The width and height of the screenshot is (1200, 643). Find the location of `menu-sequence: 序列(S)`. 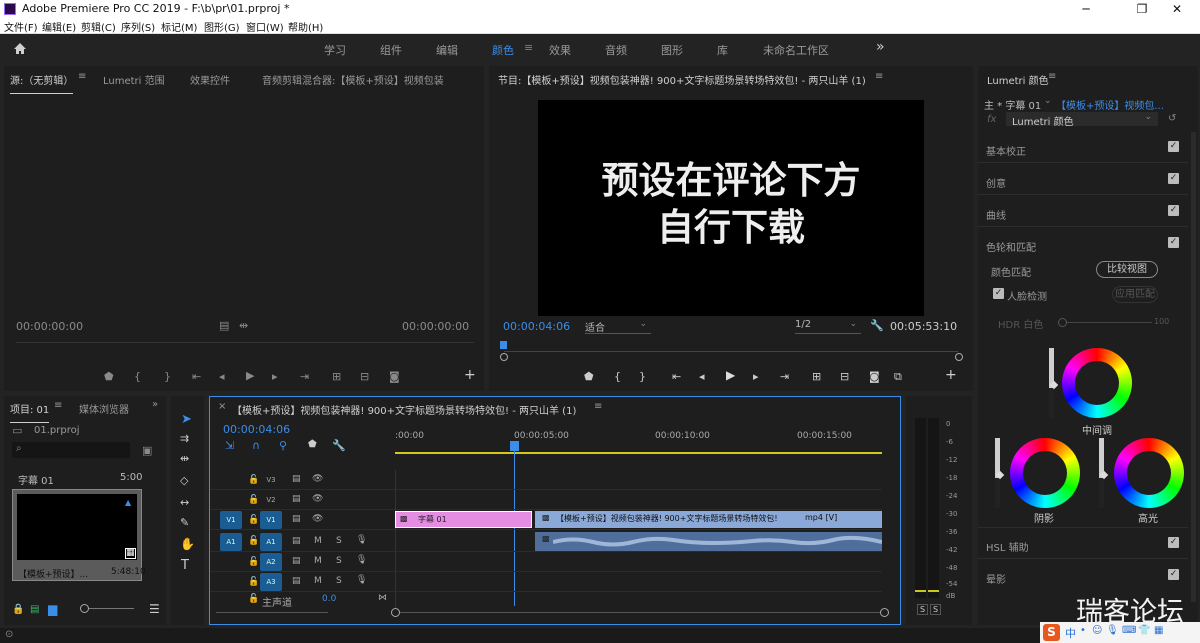

menu-sequence: 序列(S) is located at coordinates (138, 26).